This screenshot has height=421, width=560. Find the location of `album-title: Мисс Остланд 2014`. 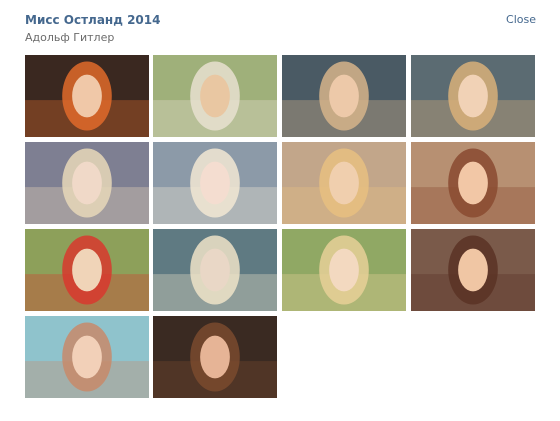

album-title: Мисс Остланд 2014 is located at coordinates (92, 20).